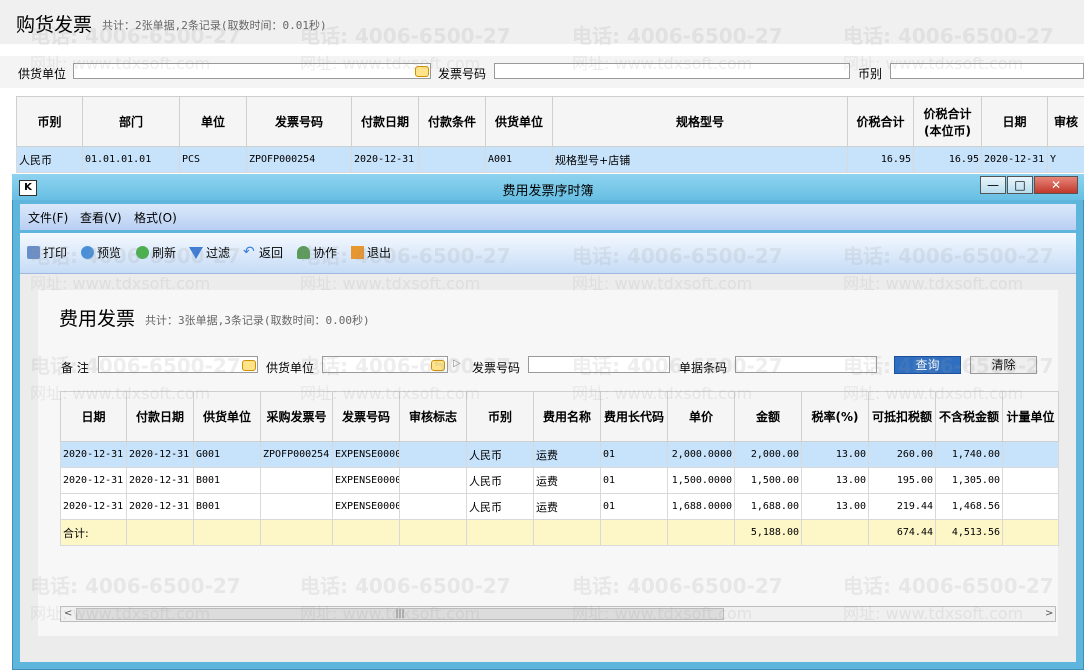  I want to click on back-button: ↶ 返回, so click(263, 252).